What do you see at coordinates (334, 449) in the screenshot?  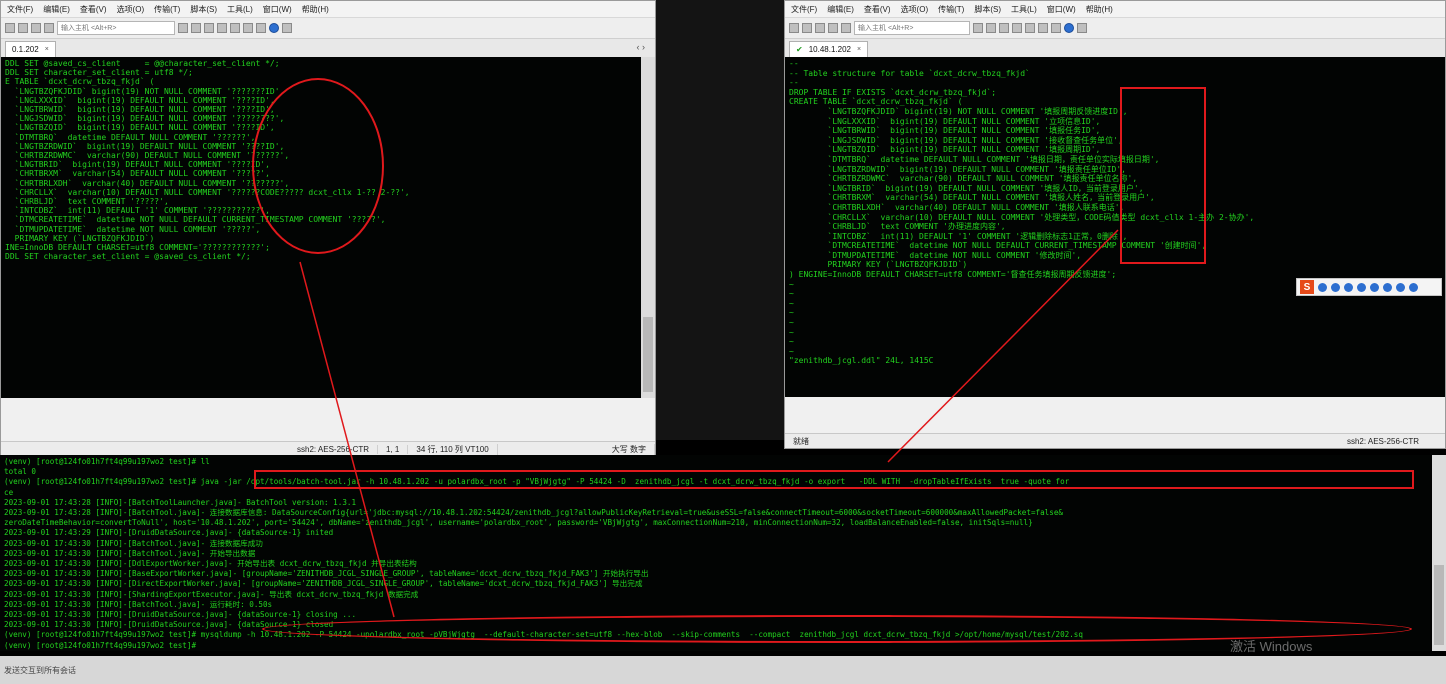 I see `left-status-cipher: ssh2: AES-256-CTR` at bounding box center [334, 449].